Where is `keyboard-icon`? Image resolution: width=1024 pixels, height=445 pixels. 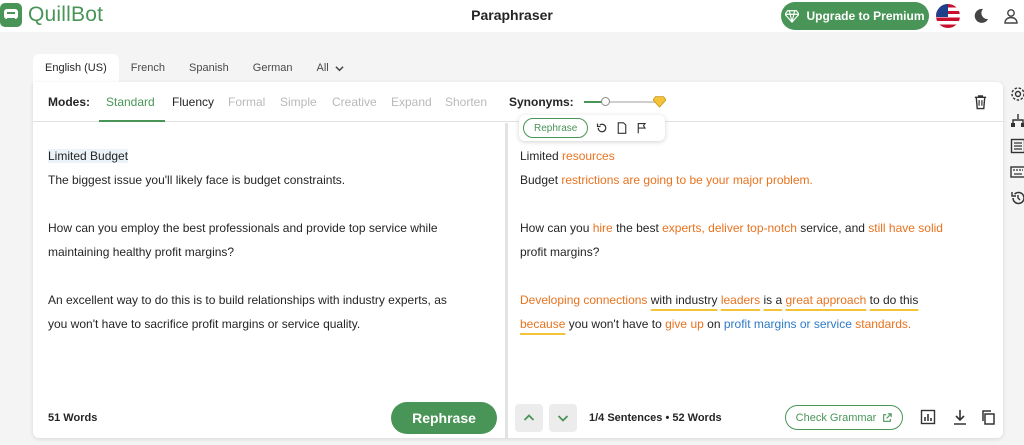
keyboard-icon is located at coordinates (1017, 172).